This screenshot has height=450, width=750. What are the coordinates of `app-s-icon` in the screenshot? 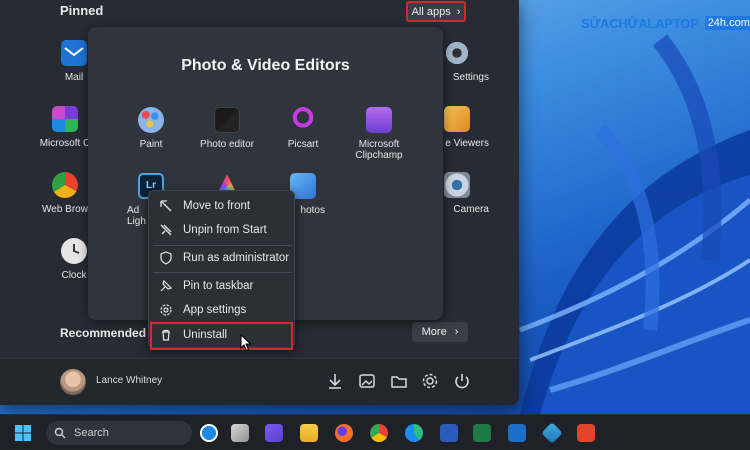 It's located at (586, 433).